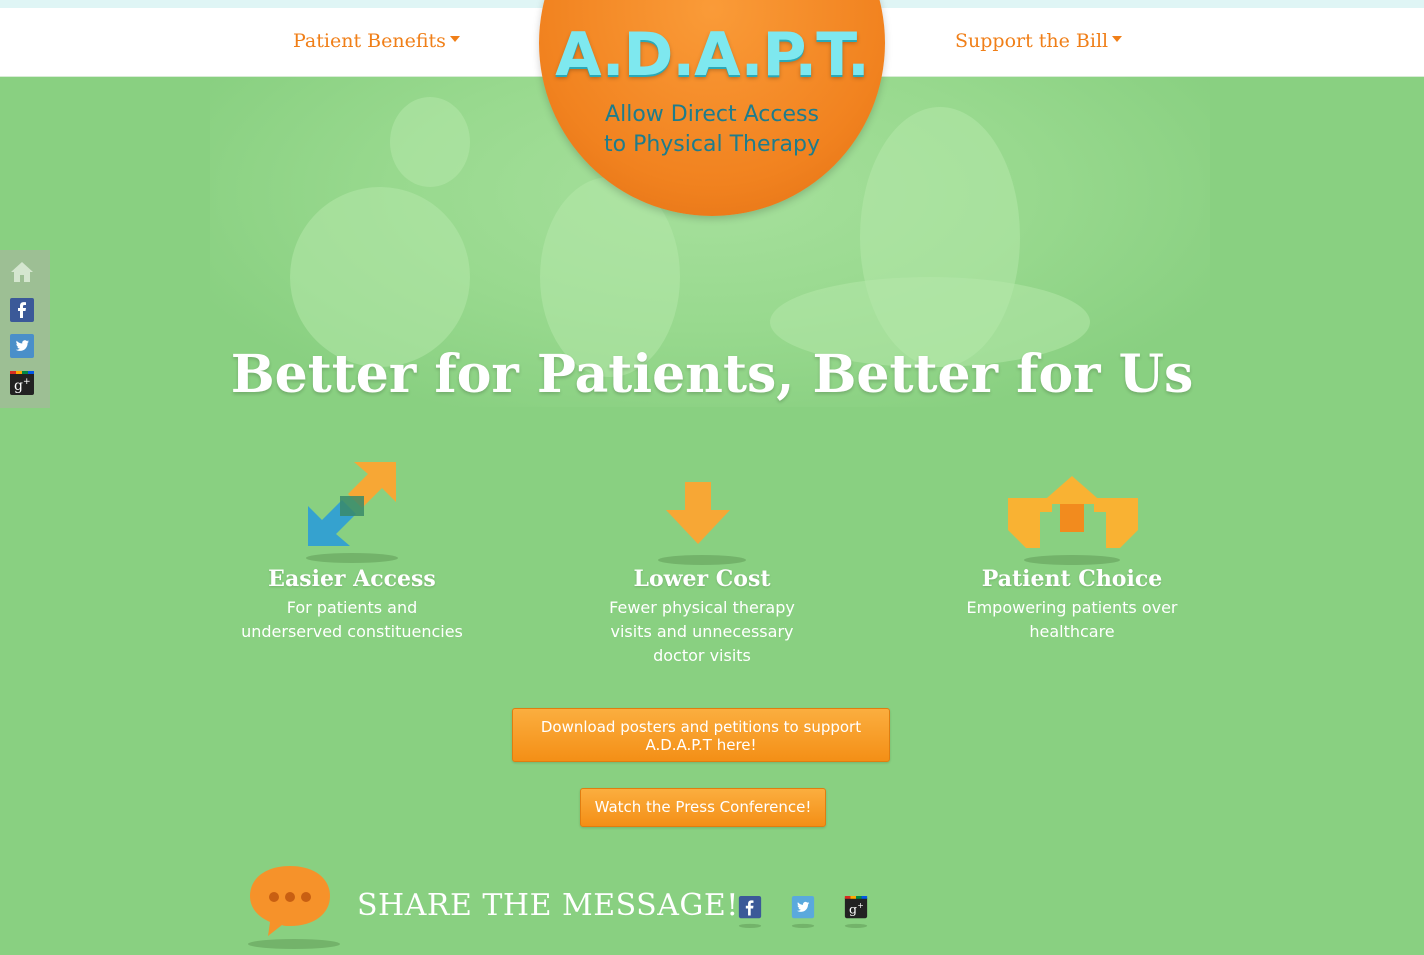  Describe the element at coordinates (352, 579) in the screenshot. I see `feature-title: Easier Access` at that location.